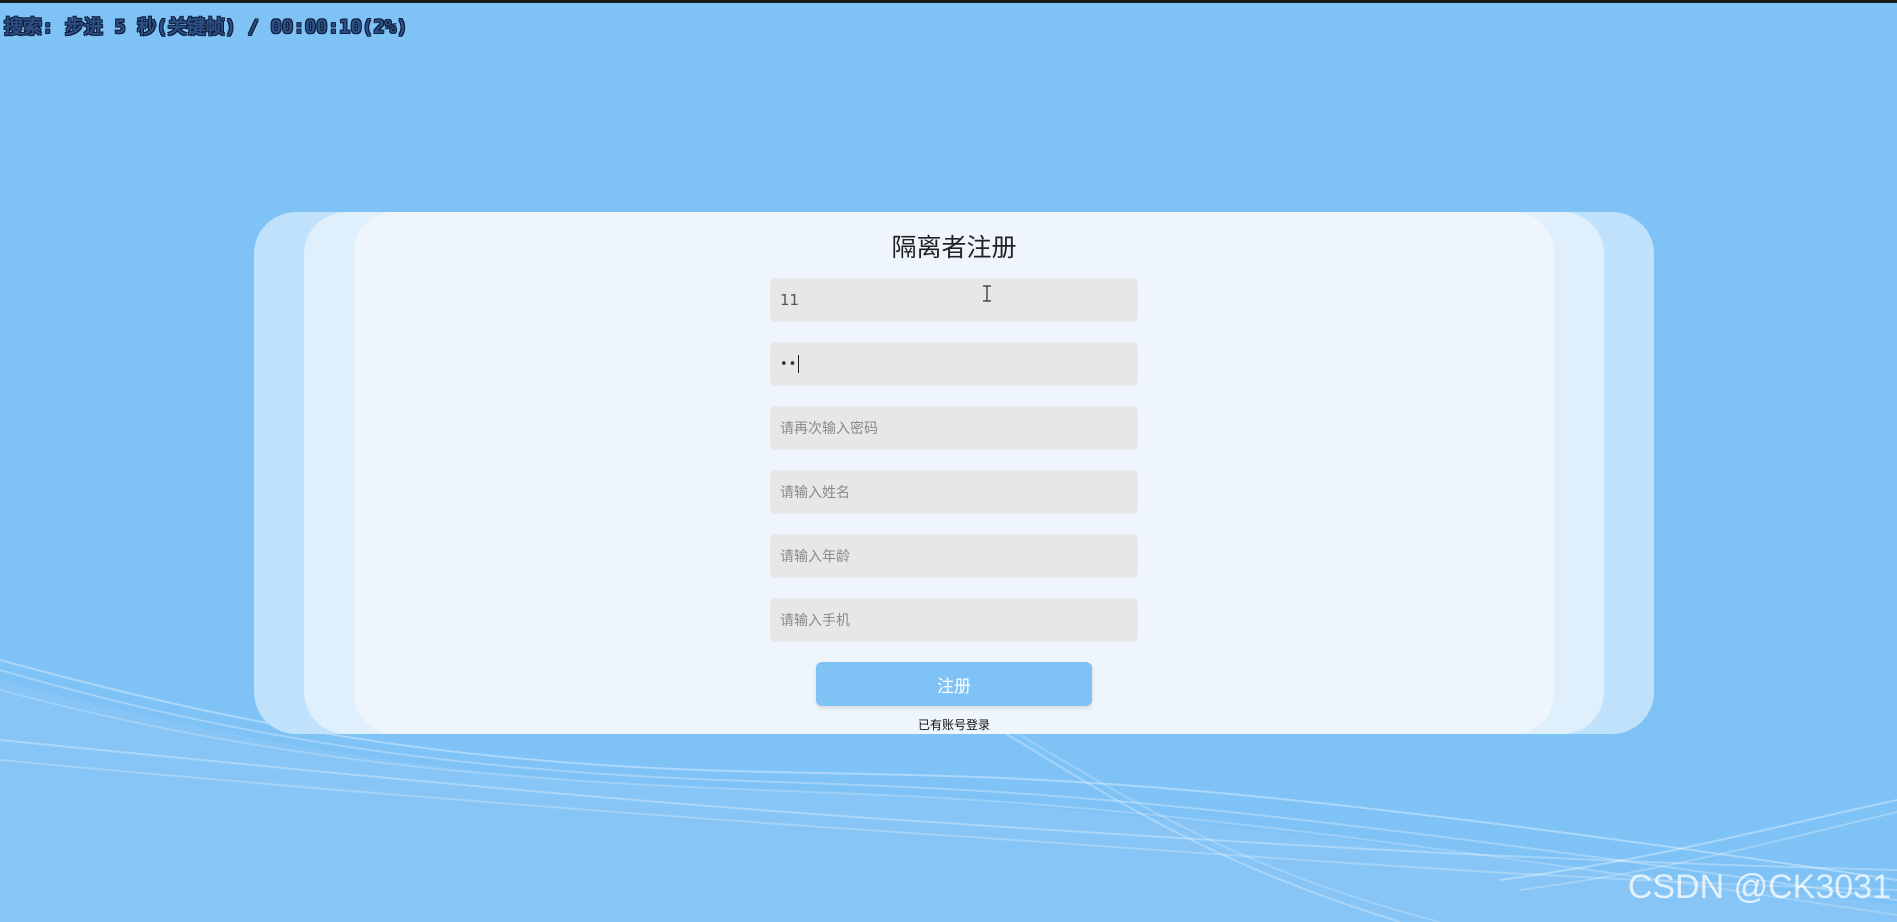  I want to click on password-value: ••, so click(789, 364).